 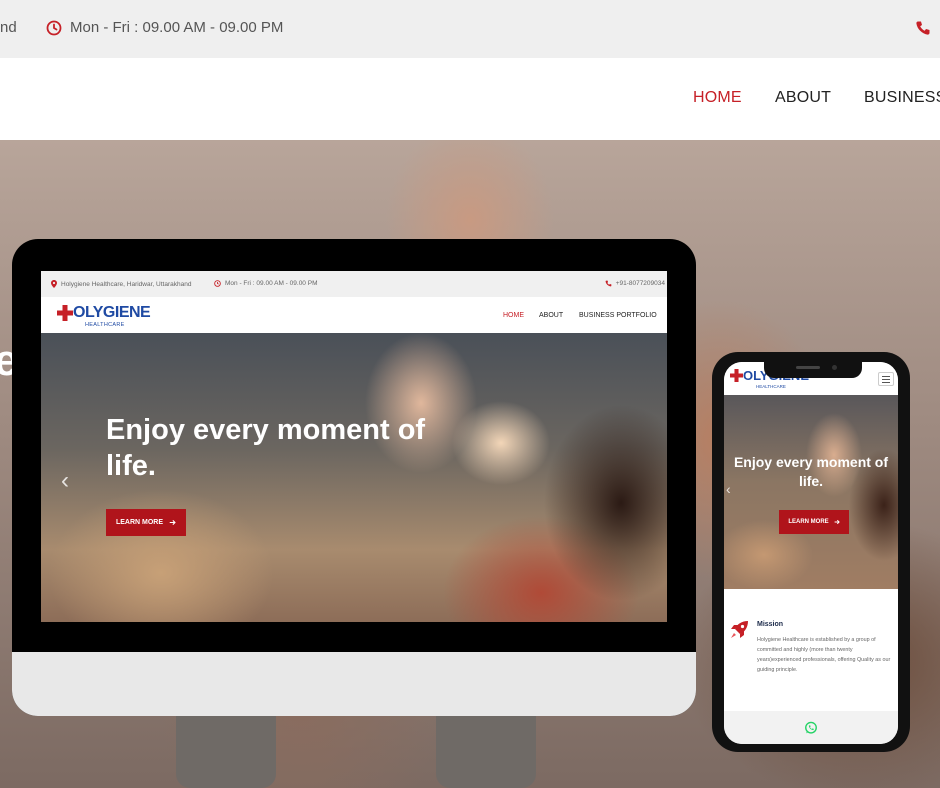 What do you see at coordinates (226, 752) in the screenshot?
I see `monitor-stand-left` at bounding box center [226, 752].